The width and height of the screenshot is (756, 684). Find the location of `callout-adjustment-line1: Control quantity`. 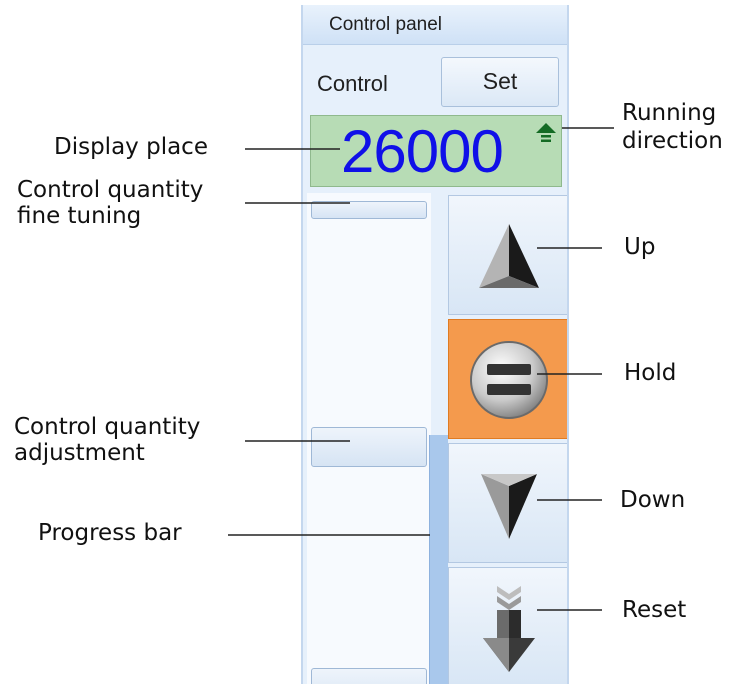

callout-adjustment-line1: Control quantity is located at coordinates (107, 427).